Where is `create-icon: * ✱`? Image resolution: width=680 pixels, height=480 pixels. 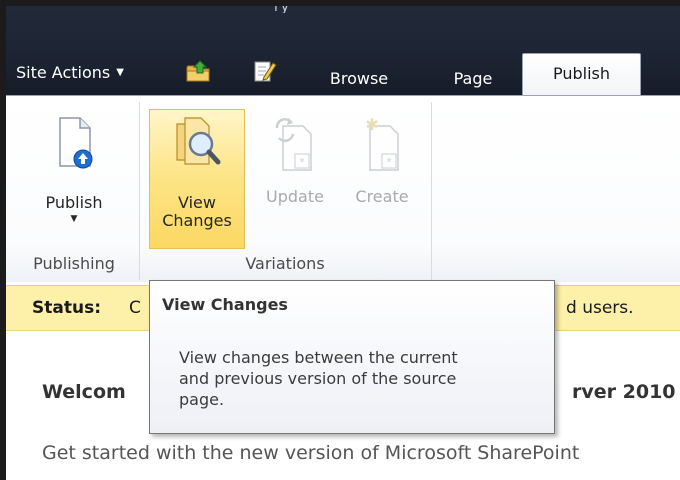
create-icon: * ✱ is located at coordinates (382, 143).